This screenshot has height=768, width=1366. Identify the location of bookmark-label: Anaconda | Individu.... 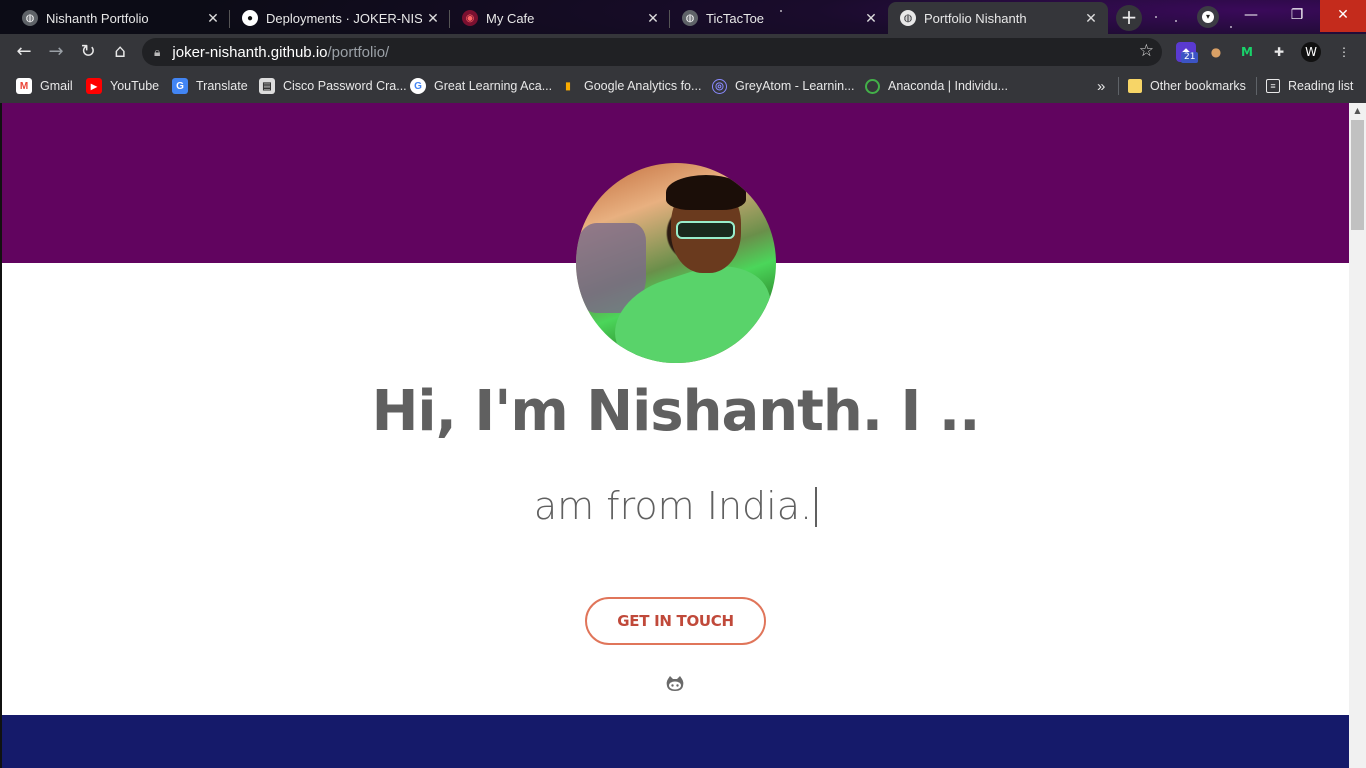
(948, 86).